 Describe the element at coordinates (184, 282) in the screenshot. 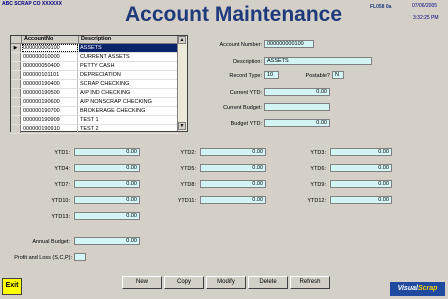

I see `copy-button: Copy` at that location.